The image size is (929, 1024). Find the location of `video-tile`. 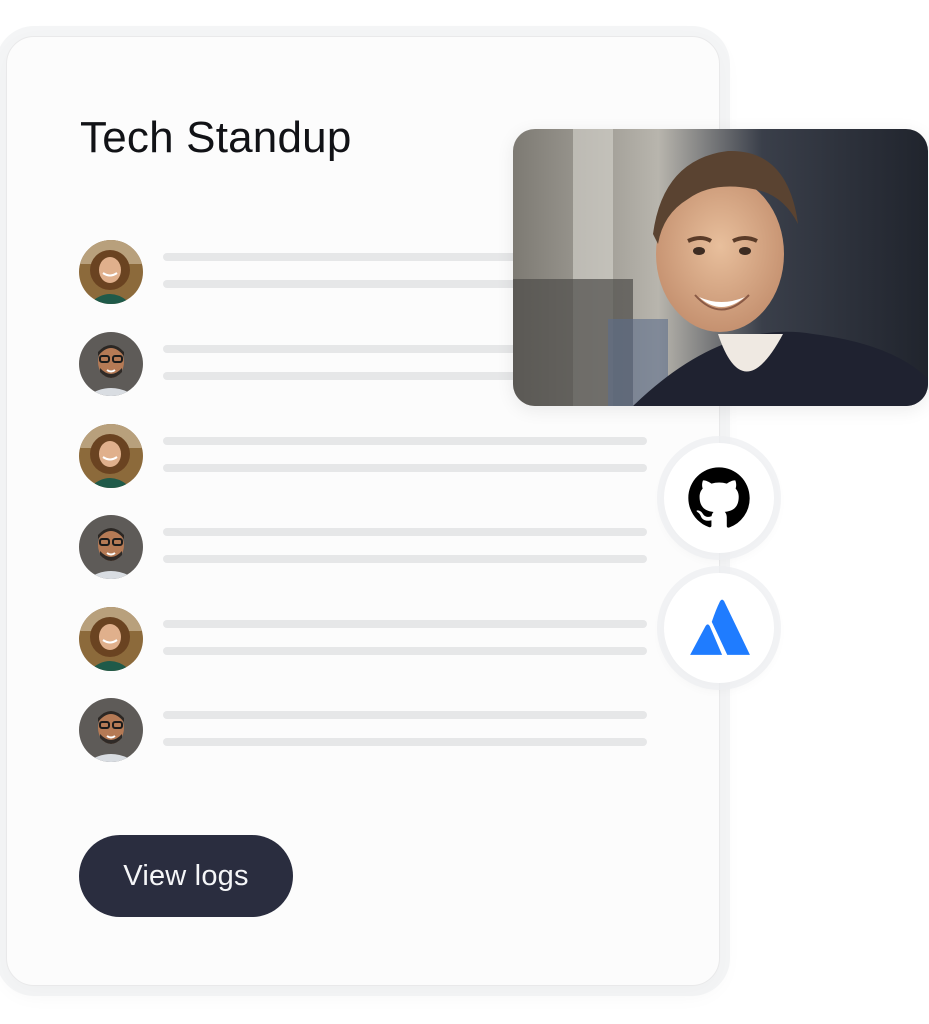

video-tile is located at coordinates (720, 267).